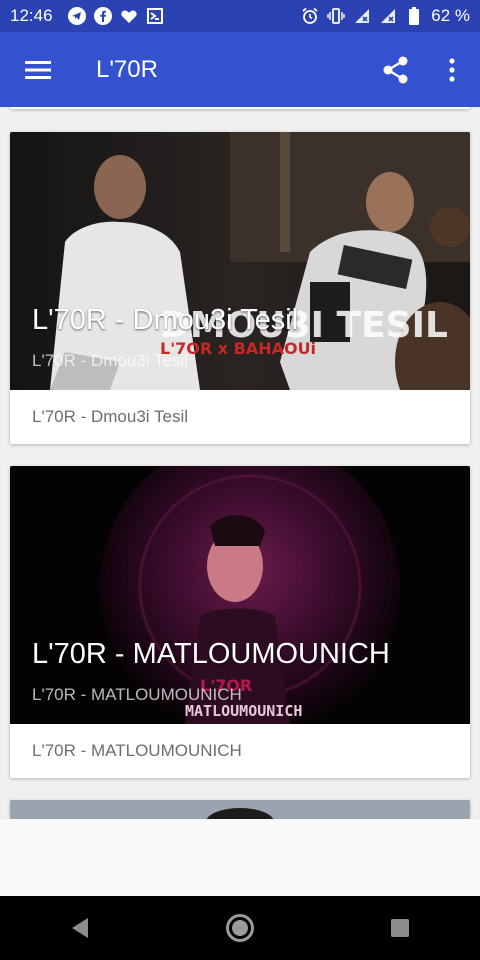 This screenshot has width=480, height=960. What do you see at coordinates (240, 16) in the screenshot?
I see `status-bar: 12:46 62 %` at bounding box center [240, 16].